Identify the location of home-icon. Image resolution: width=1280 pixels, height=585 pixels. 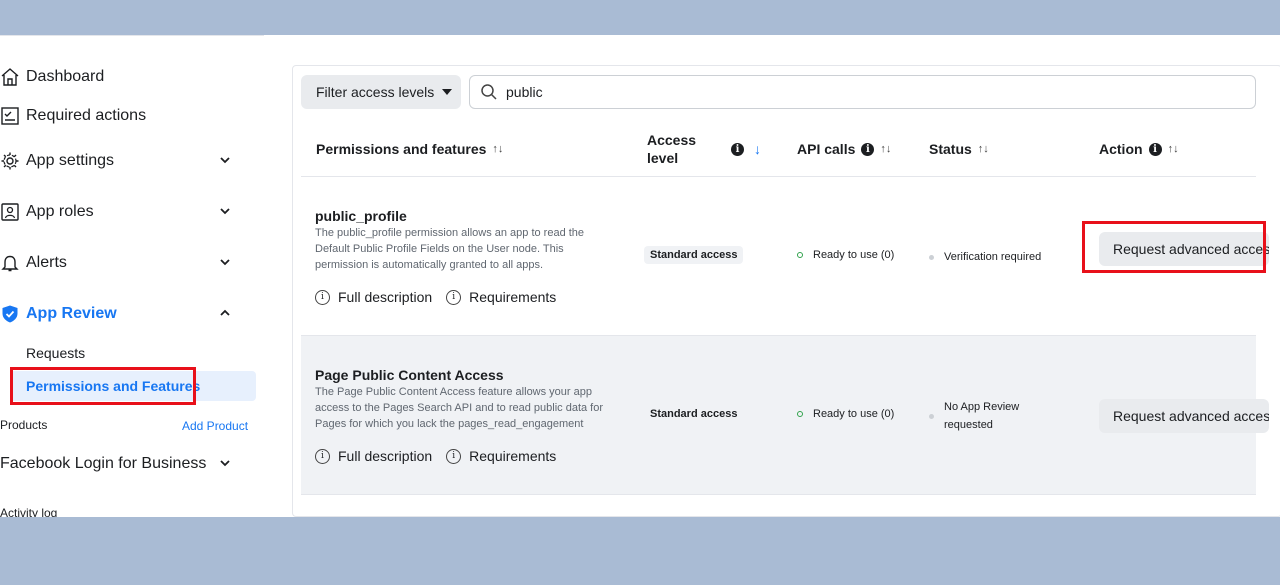
(10, 77).